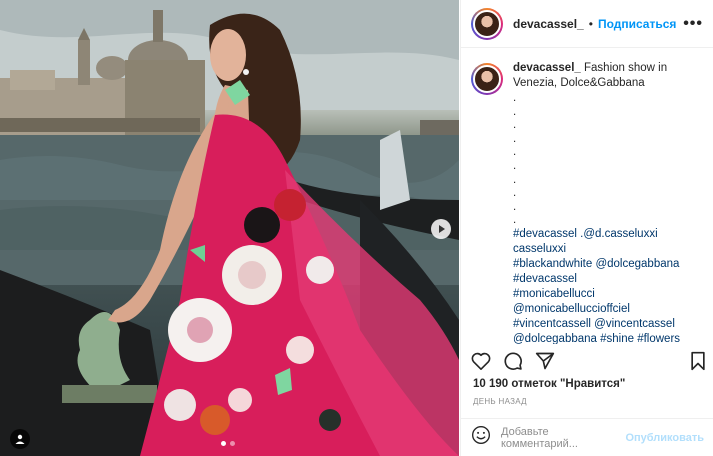 This screenshot has height=456, width=713. What do you see at coordinates (608, 279) in the screenshot?
I see `hashtag-line: #devacassel` at bounding box center [608, 279].